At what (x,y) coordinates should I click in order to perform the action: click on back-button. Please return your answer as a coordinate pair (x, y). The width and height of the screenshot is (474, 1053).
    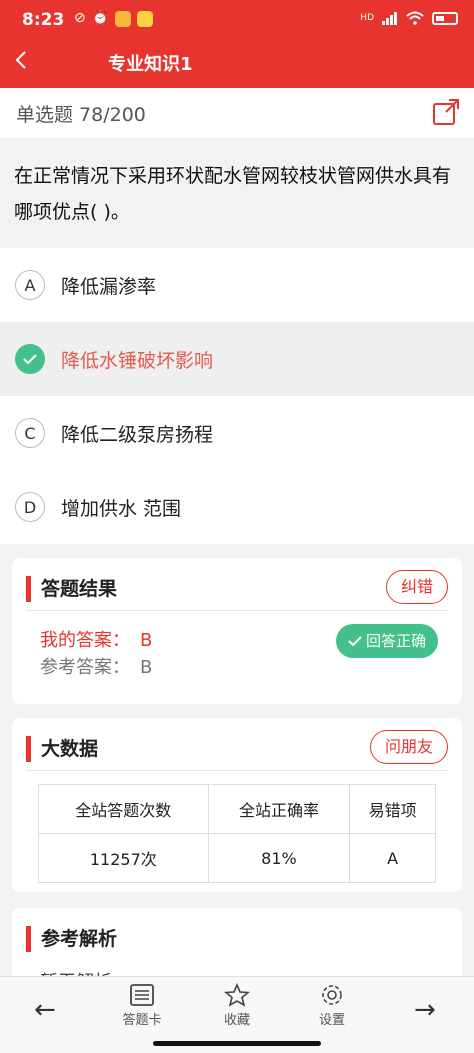
    Looking at the image, I should click on (27, 63).